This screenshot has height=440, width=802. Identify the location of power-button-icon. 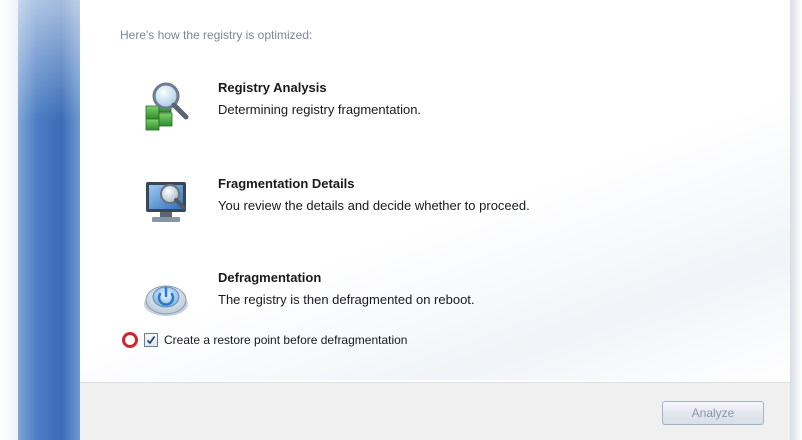
(166, 296).